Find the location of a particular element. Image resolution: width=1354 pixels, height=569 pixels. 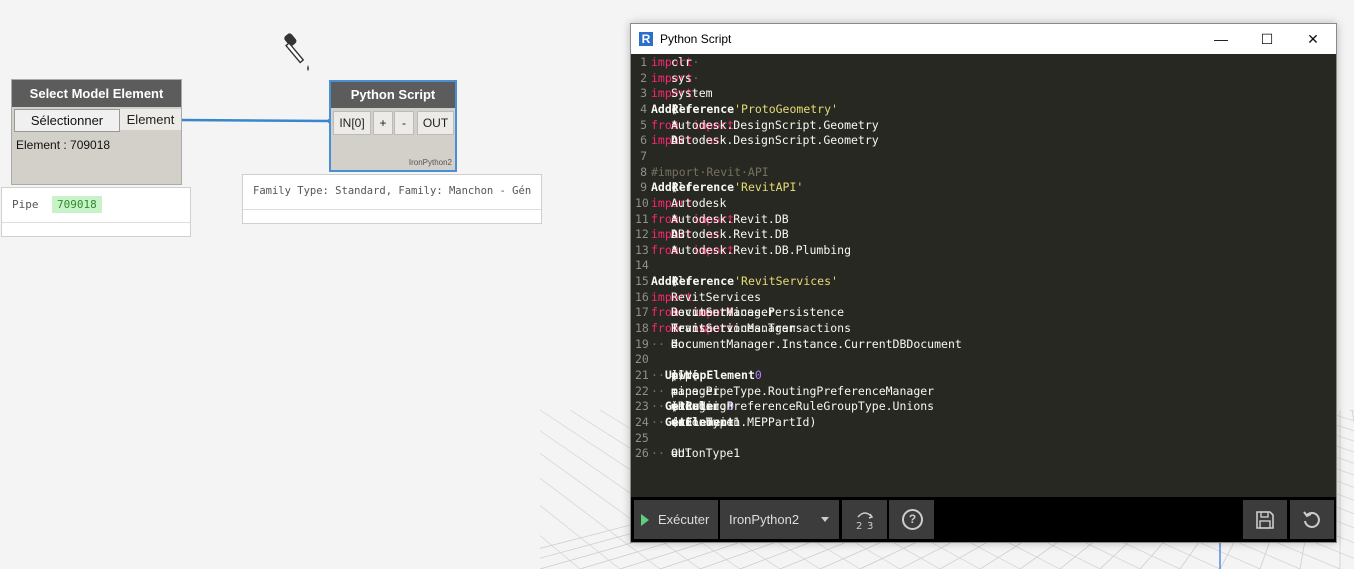

line-text: from· Autodesk.Revit.DB.Plumbing ·import· * is located at coordinates (751, 249).